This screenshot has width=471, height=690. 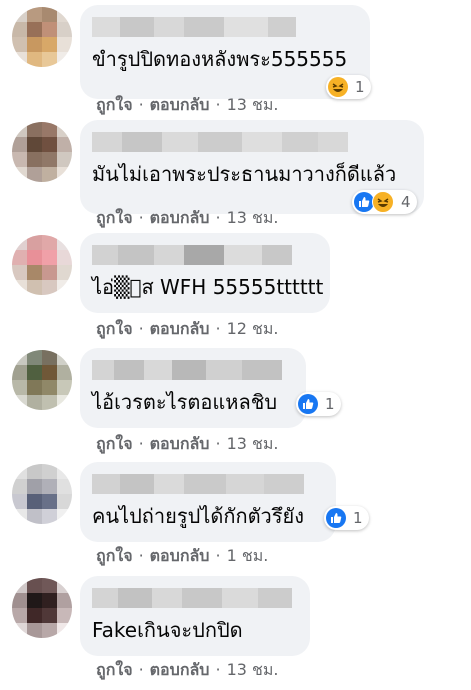 I want to click on timestamp: 1 ชม., so click(x=248, y=555).